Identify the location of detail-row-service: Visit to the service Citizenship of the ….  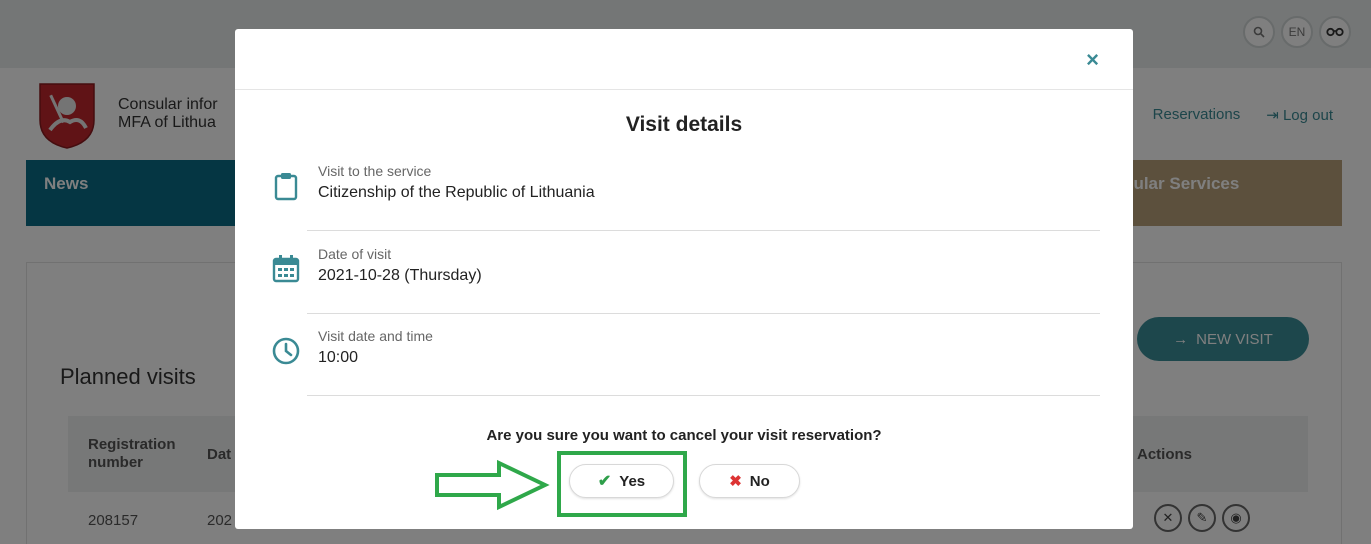
(687, 190).